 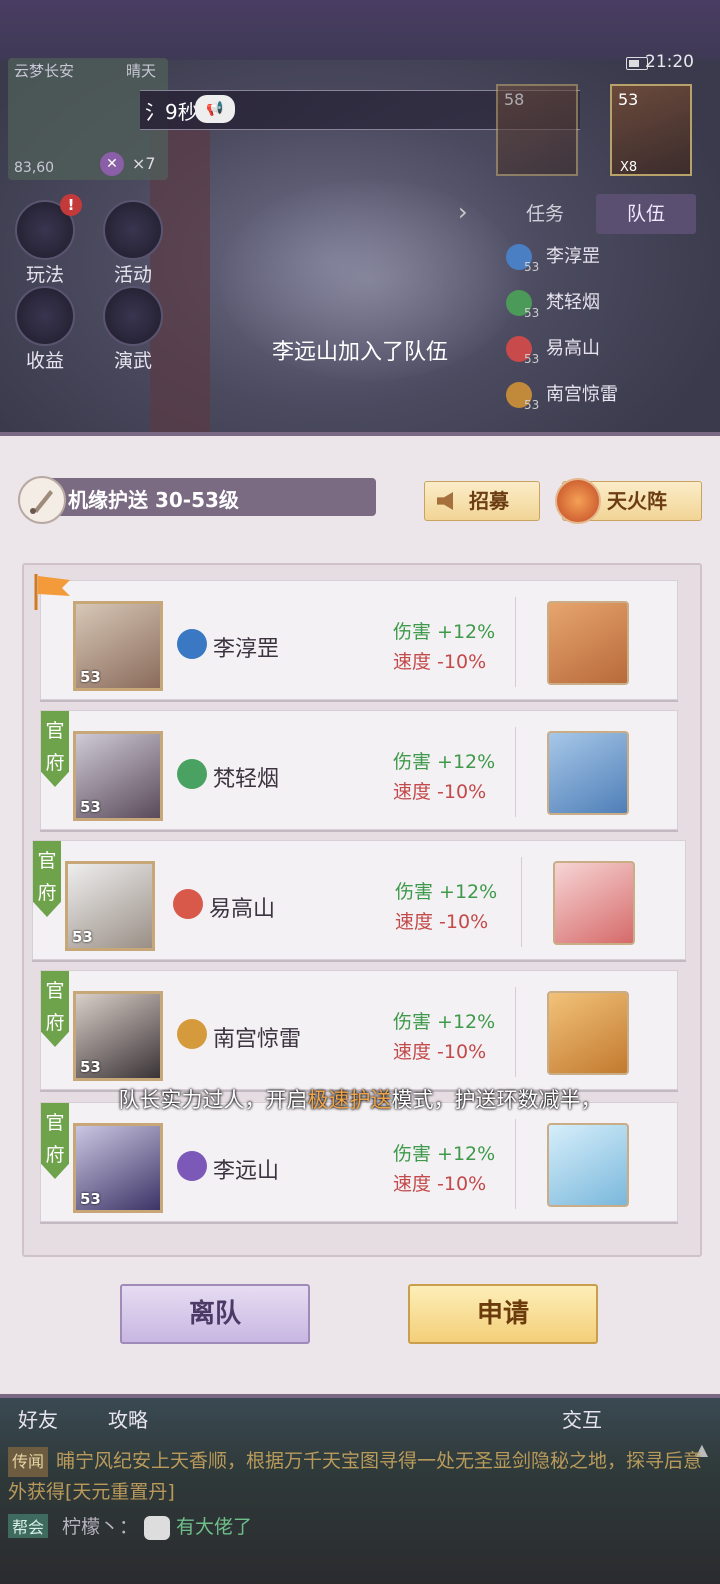 What do you see at coordinates (359, 770) in the screenshot?
I see `member-card: 官府 53 梵轻烟 伤害 +12% 速度 -10%` at bounding box center [359, 770].